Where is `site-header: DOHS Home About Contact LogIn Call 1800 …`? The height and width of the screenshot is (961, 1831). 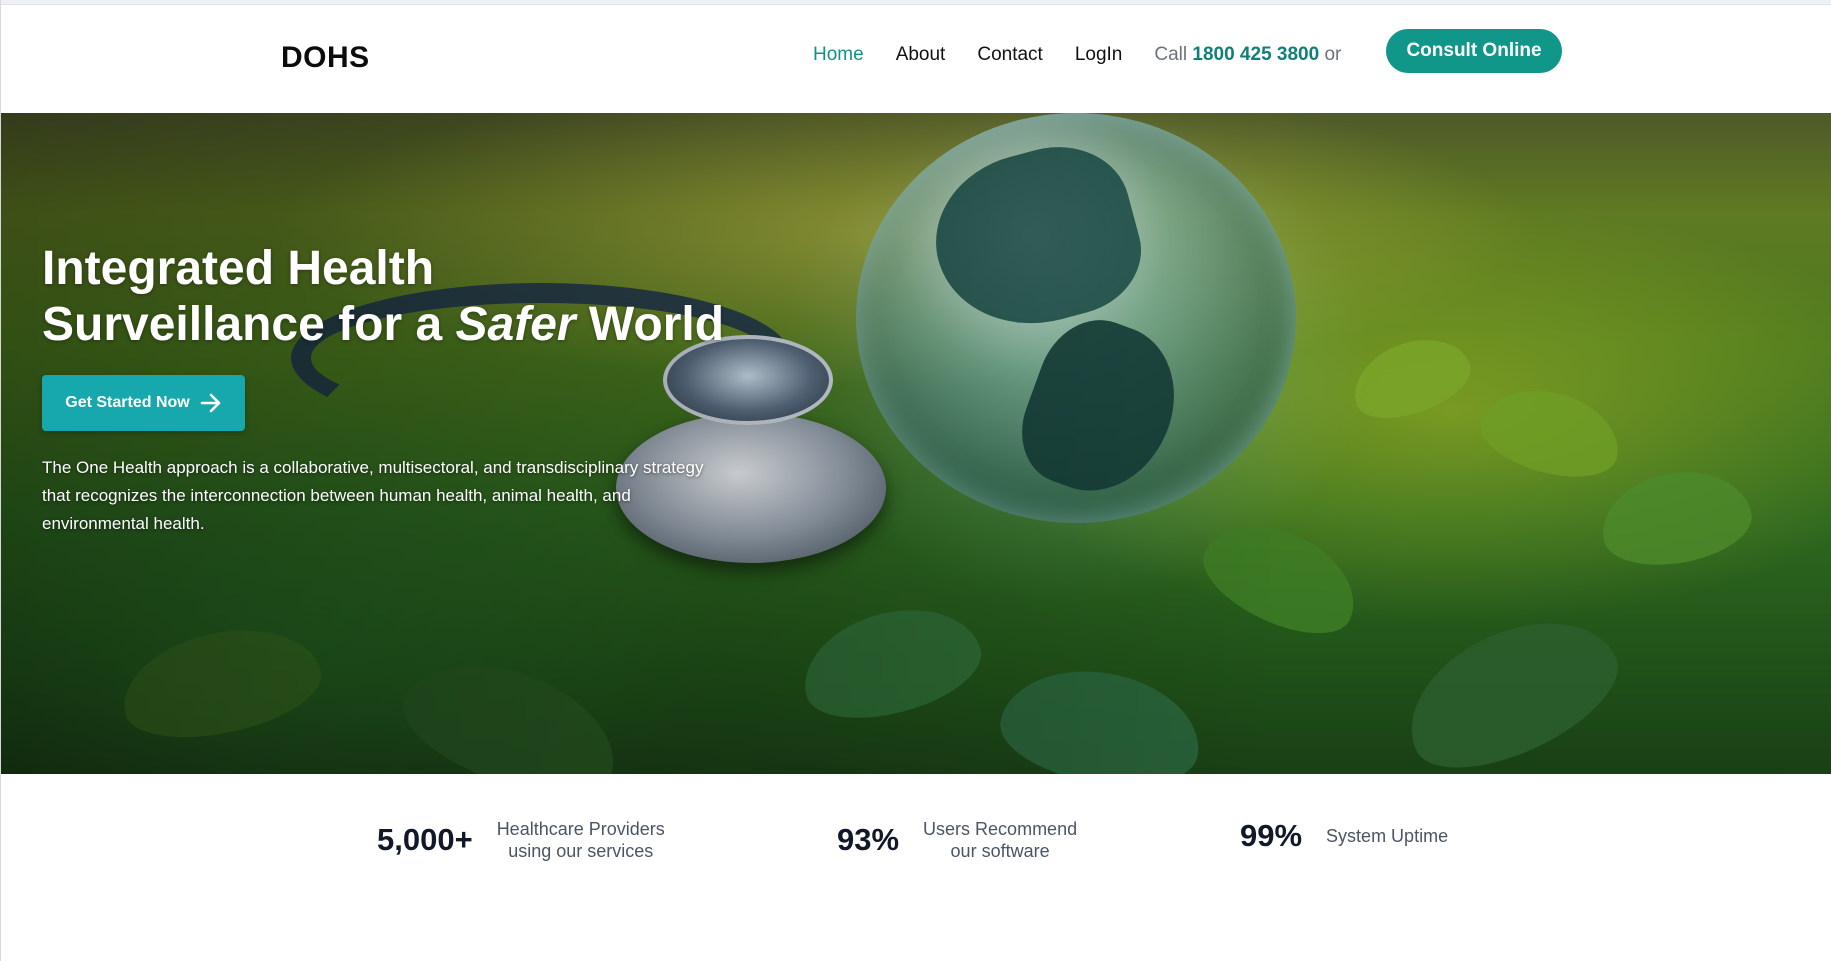 site-header: DOHS Home About Contact LogIn Call 1800 … is located at coordinates (916, 59).